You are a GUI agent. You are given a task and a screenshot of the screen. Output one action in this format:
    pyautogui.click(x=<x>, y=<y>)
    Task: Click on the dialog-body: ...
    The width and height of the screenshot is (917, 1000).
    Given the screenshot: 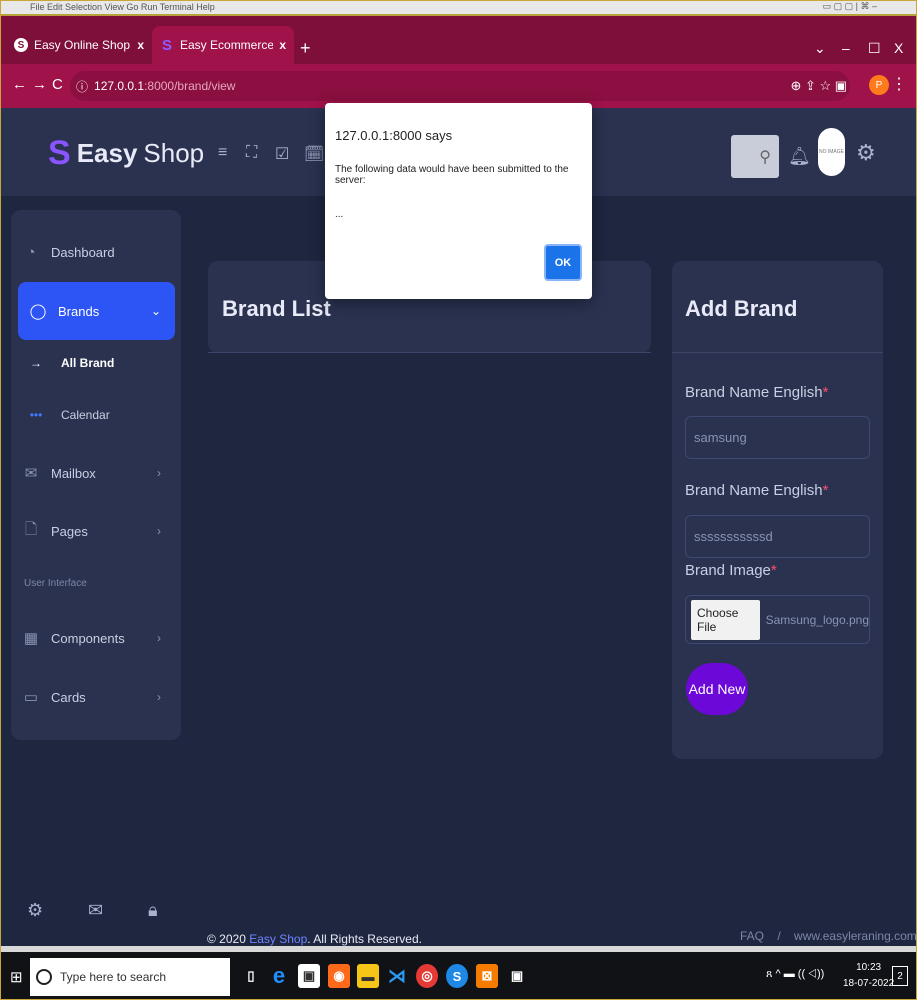 What is the action you would take?
    pyautogui.click(x=339, y=214)
    